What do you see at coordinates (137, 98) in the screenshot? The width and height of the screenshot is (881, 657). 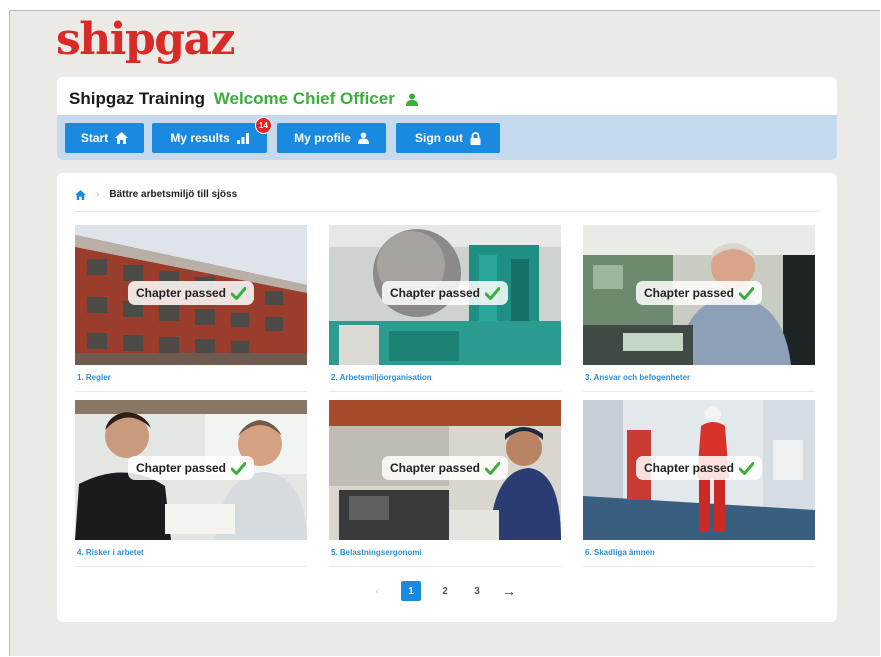 I see `app-title: Shipgaz Training` at bounding box center [137, 98].